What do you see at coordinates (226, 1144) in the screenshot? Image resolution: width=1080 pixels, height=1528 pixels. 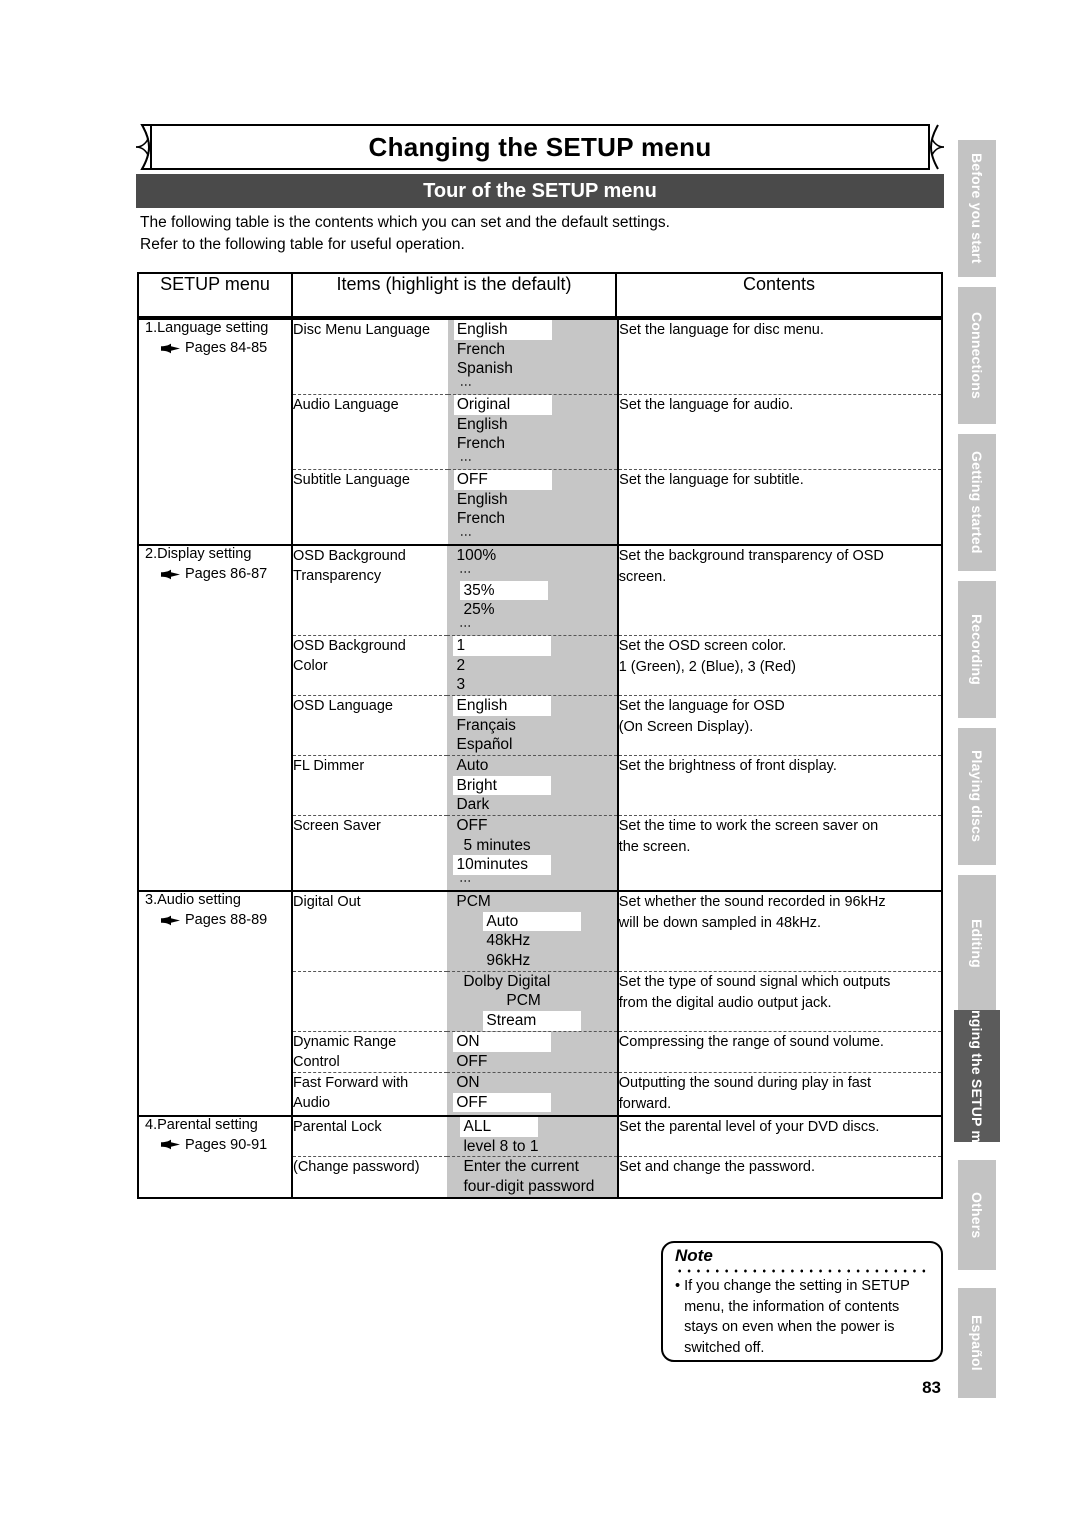 I see `setup-group-pages-label: Pages 90-91` at bounding box center [226, 1144].